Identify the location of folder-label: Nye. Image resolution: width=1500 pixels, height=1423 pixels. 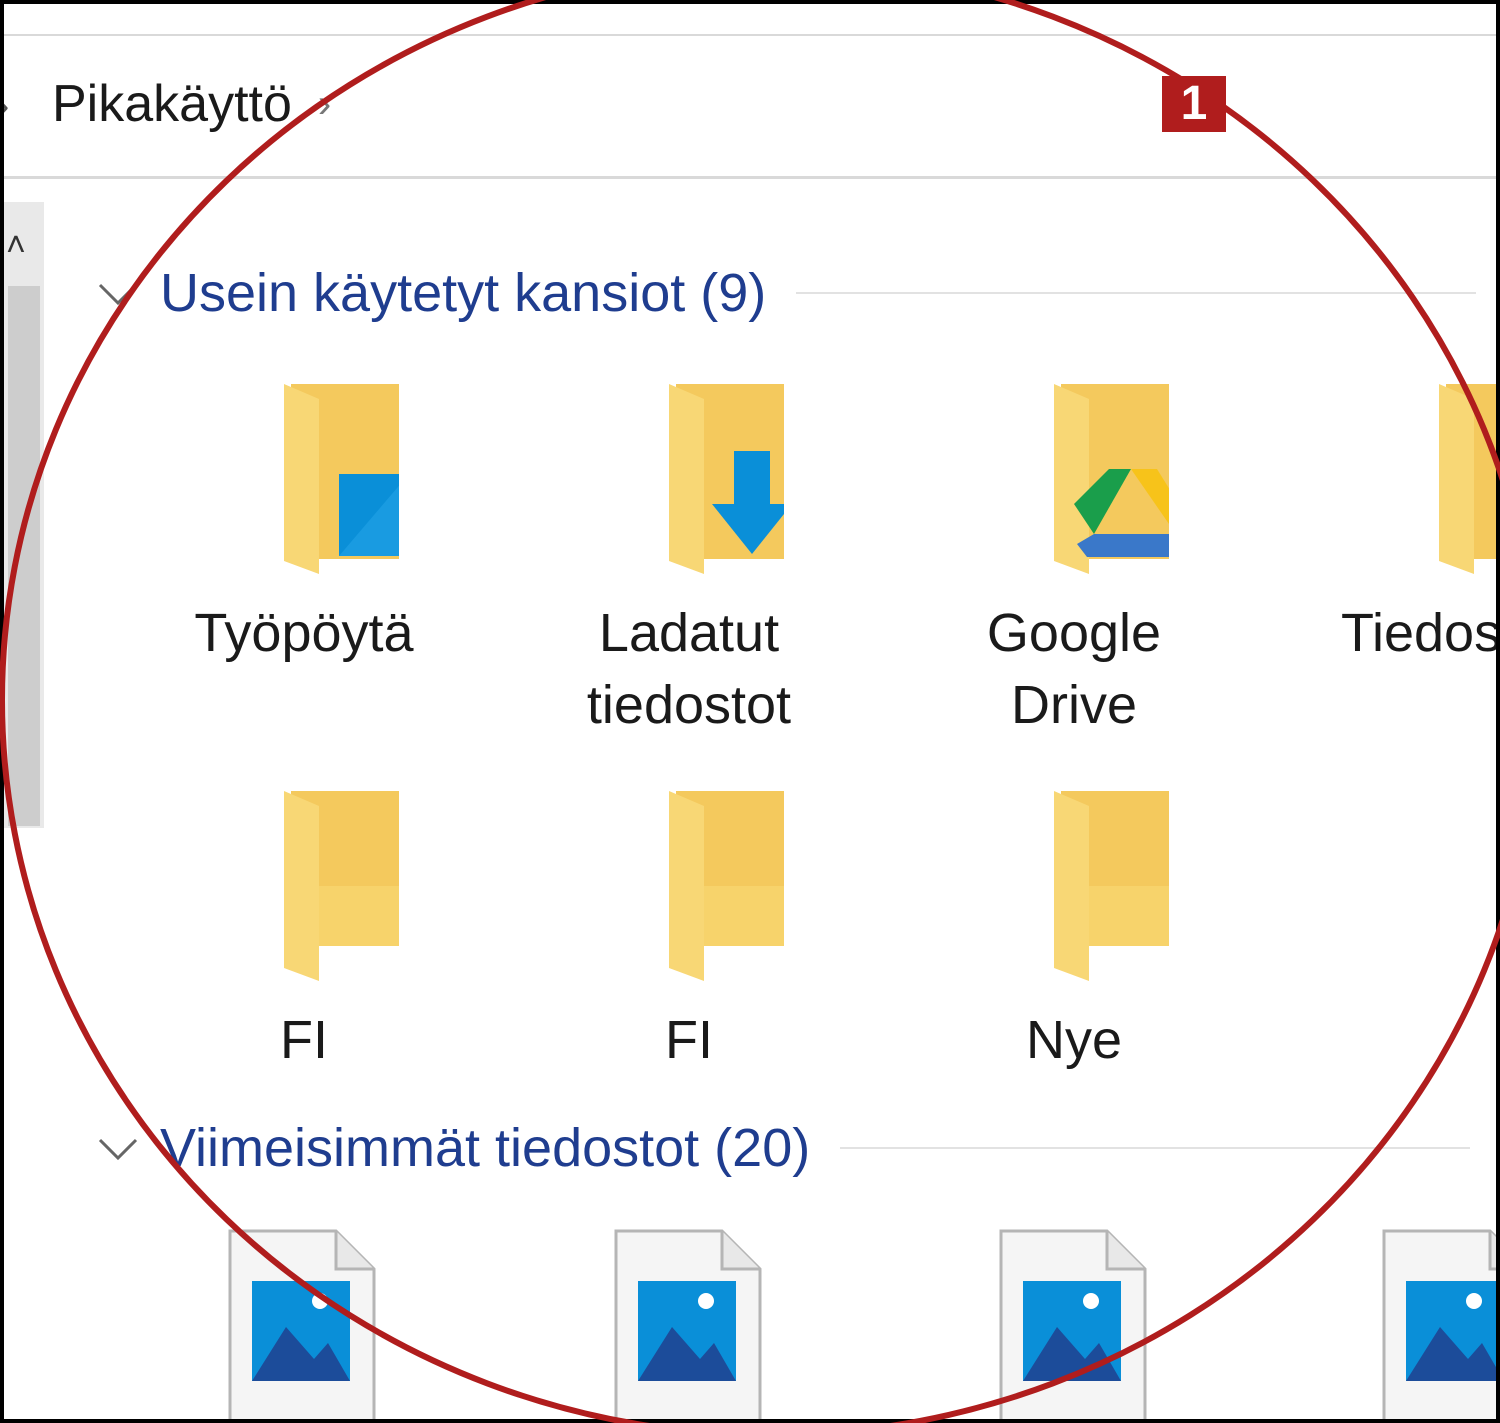
(1074, 1040).